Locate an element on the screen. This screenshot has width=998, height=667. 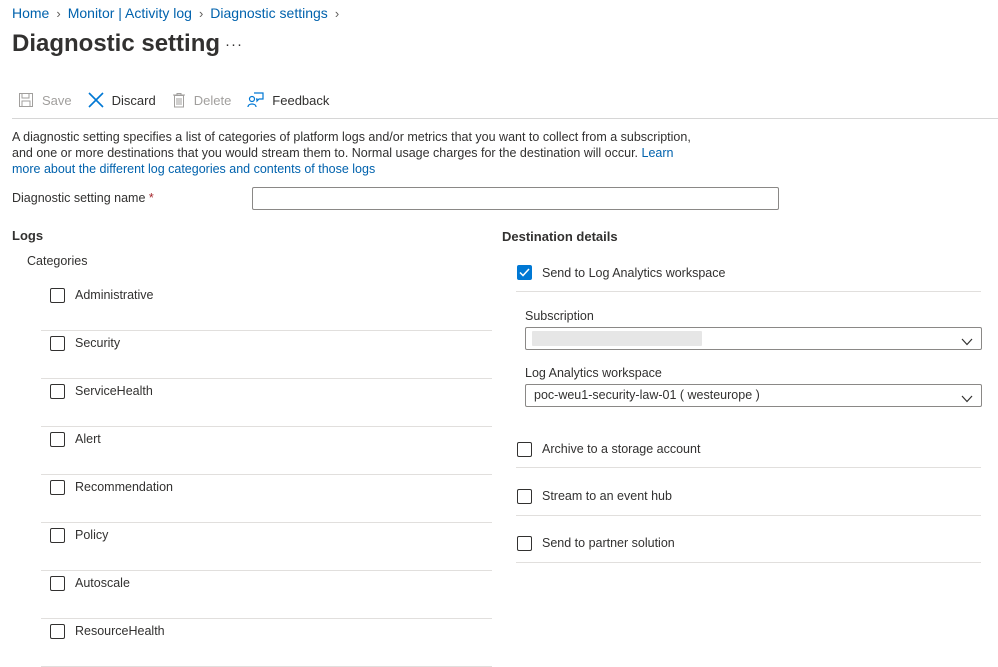
save-icon is located at coordinates (26, 100).